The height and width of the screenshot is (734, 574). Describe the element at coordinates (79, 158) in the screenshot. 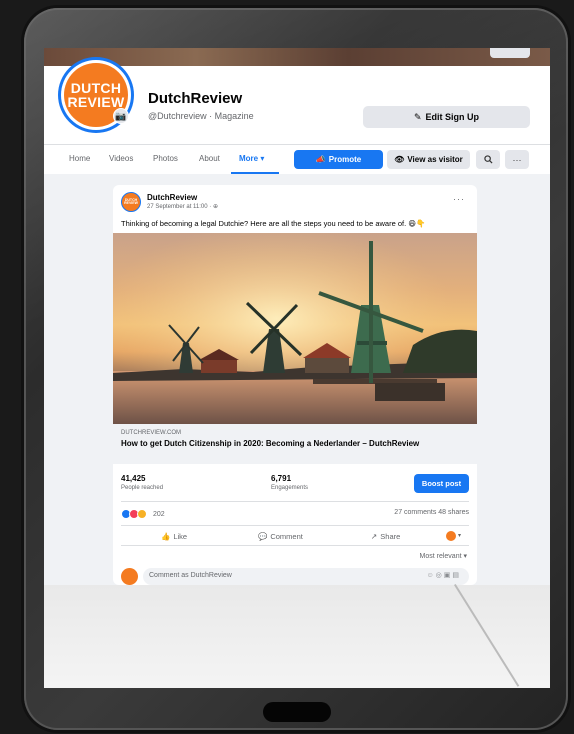

I see `tab-home: Home` at that location.